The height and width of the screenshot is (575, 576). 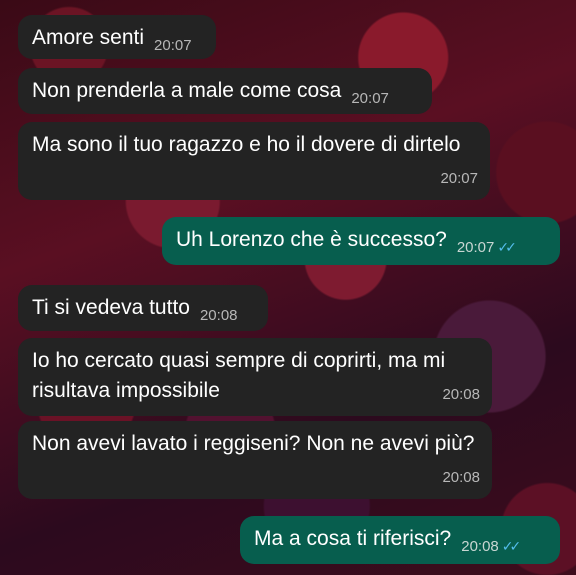 I want to click on message-bubble-incoming: Ti si vedeva tutto 20:08, so click(x=143, y=308).